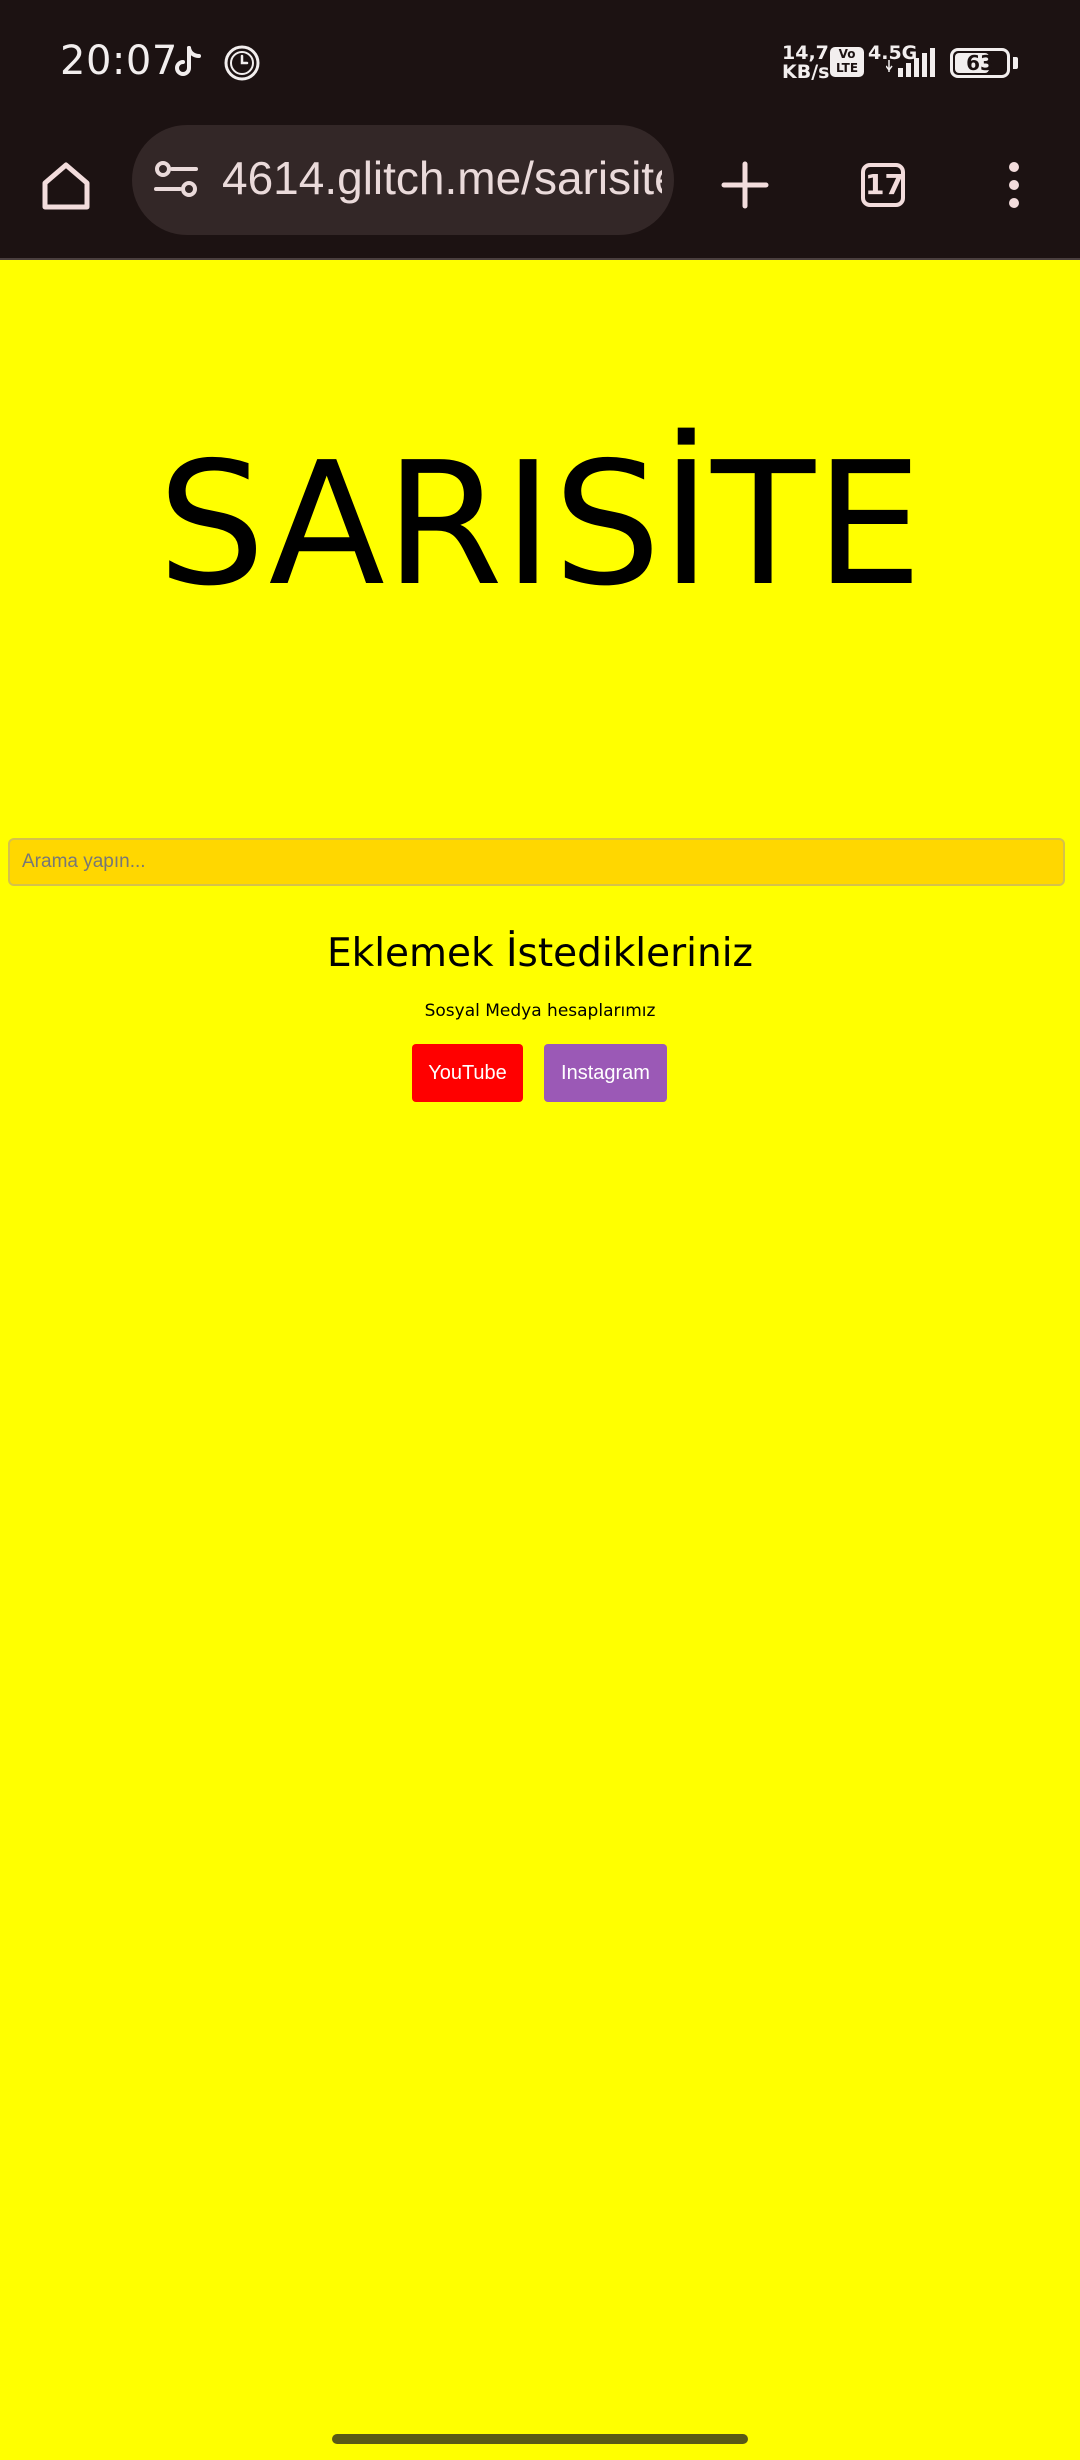 The image size is (1080, 2460). Describe the element at coordinates (847, 68) in the screenshot. I see `volte-line2: LTE` at that location.